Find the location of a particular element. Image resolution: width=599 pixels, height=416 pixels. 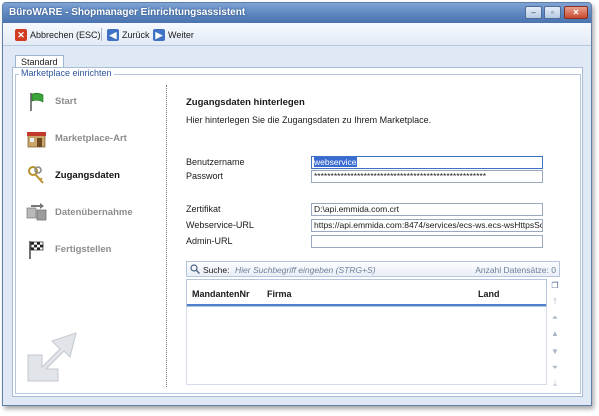

admin-url-field is located at coordinates (427, 241).